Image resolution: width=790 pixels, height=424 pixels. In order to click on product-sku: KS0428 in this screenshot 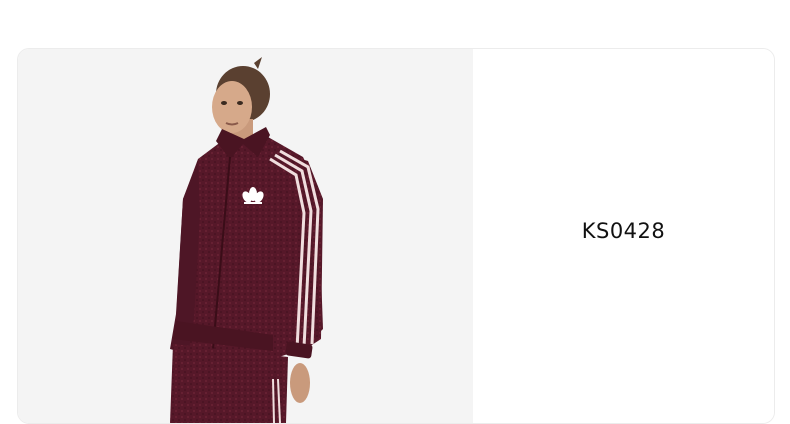, I will do `click(623, 231)`.